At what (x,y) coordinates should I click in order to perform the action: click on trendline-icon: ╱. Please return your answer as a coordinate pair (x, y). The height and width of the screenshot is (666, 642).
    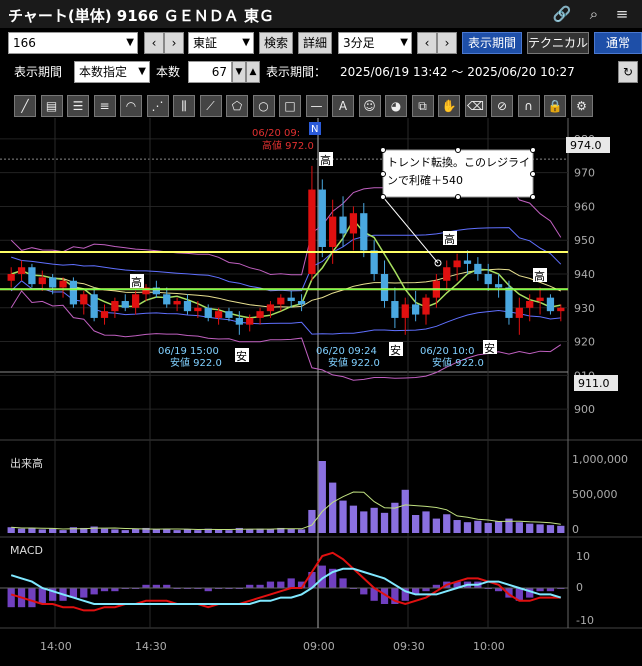
    Looking at the image, I should click on (25, 106).